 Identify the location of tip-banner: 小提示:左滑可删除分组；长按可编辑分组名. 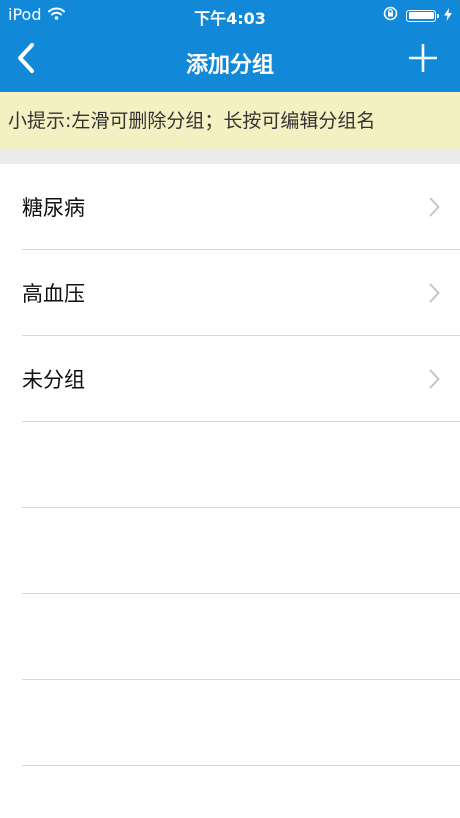
(230, 121).